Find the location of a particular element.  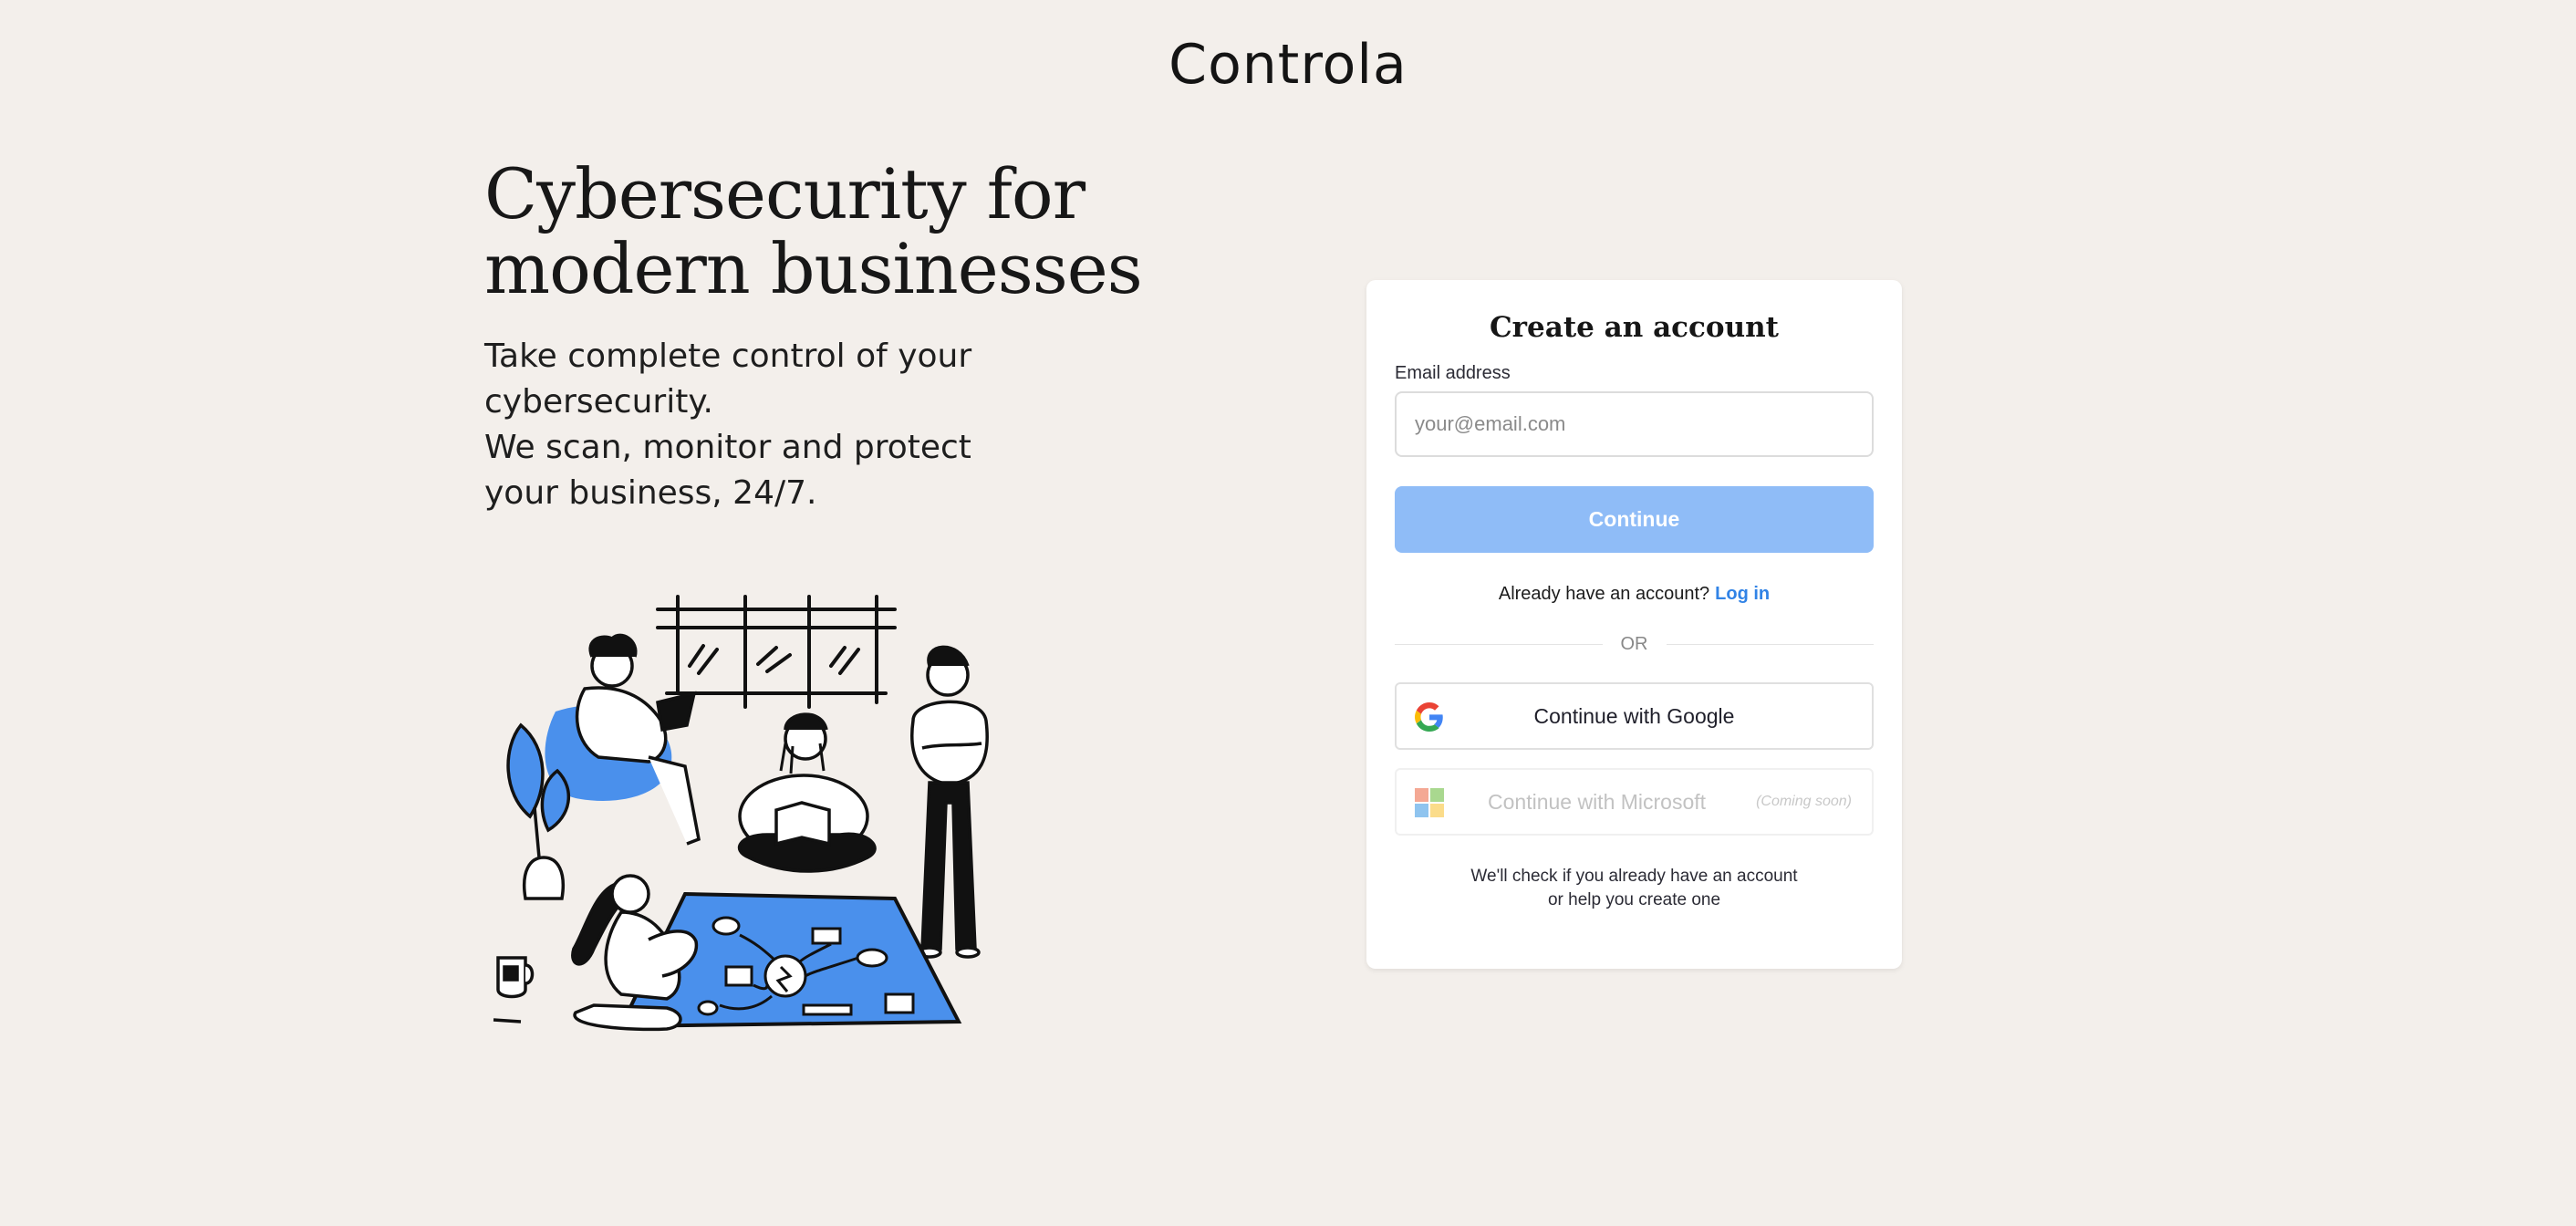

hero-headline-line2: modern businesses is located at coordinates (813, 268).